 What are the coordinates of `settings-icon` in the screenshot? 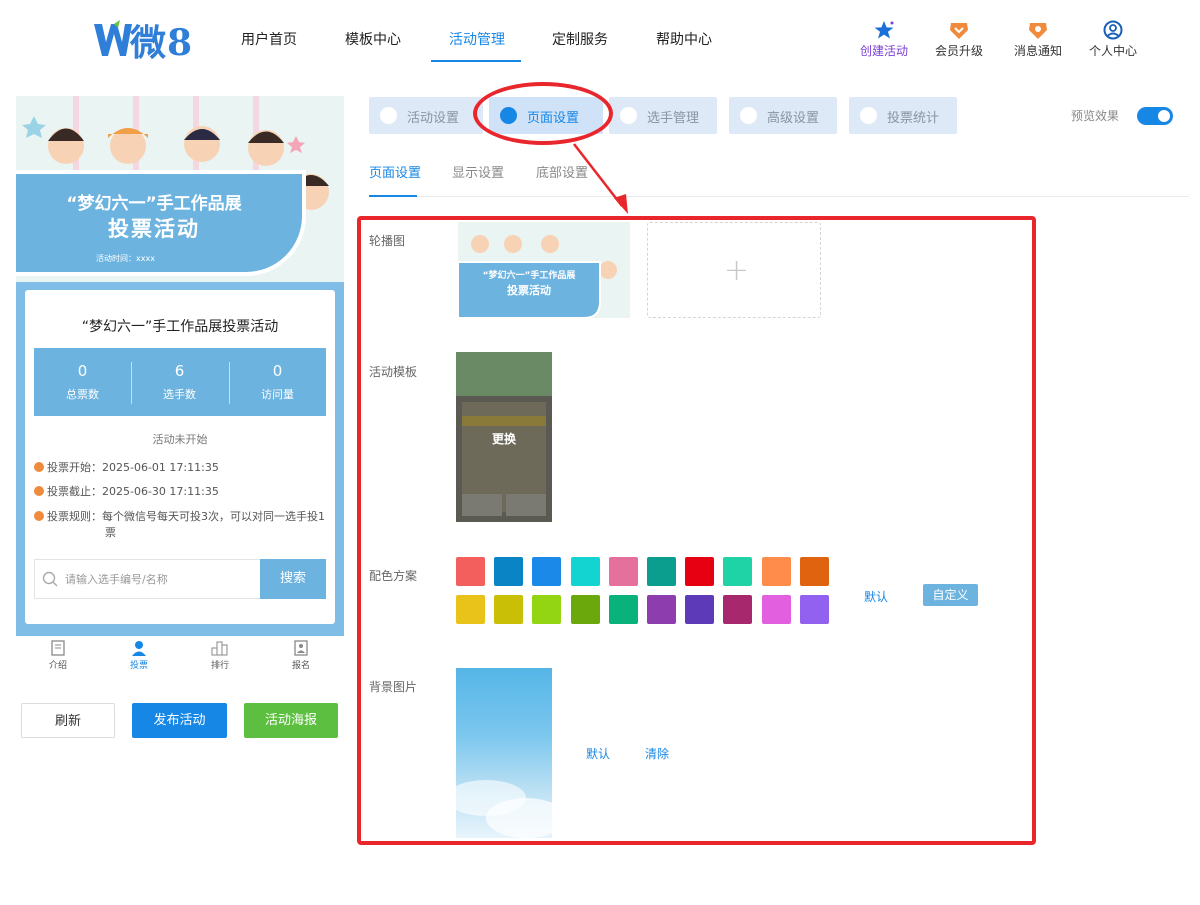 It's located at (748, 115).